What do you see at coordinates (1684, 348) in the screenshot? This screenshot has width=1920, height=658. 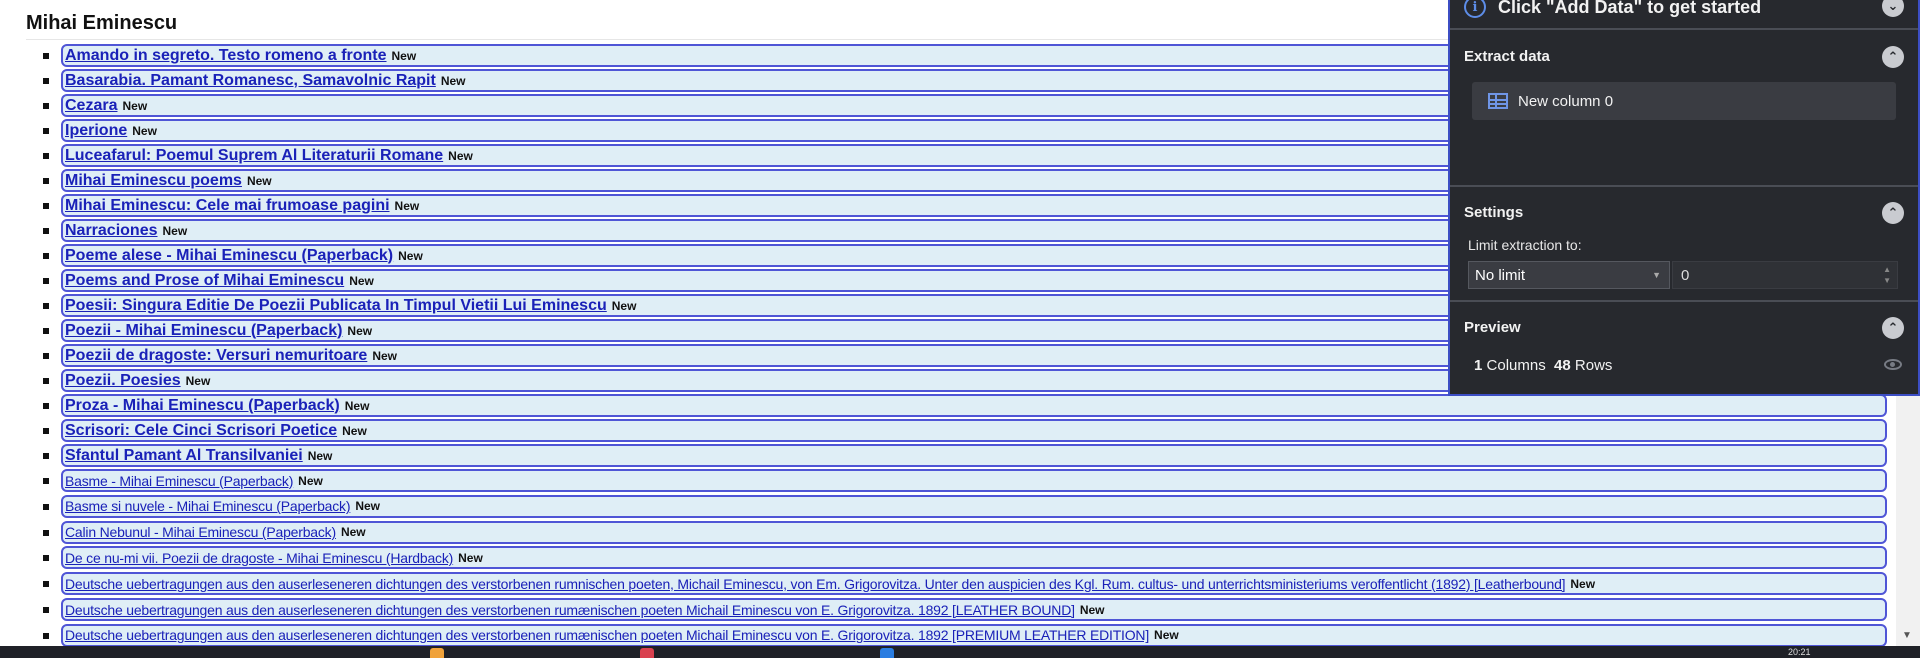 I see `preview-section: Preview ⌃` at bounding box center [1684, 348].